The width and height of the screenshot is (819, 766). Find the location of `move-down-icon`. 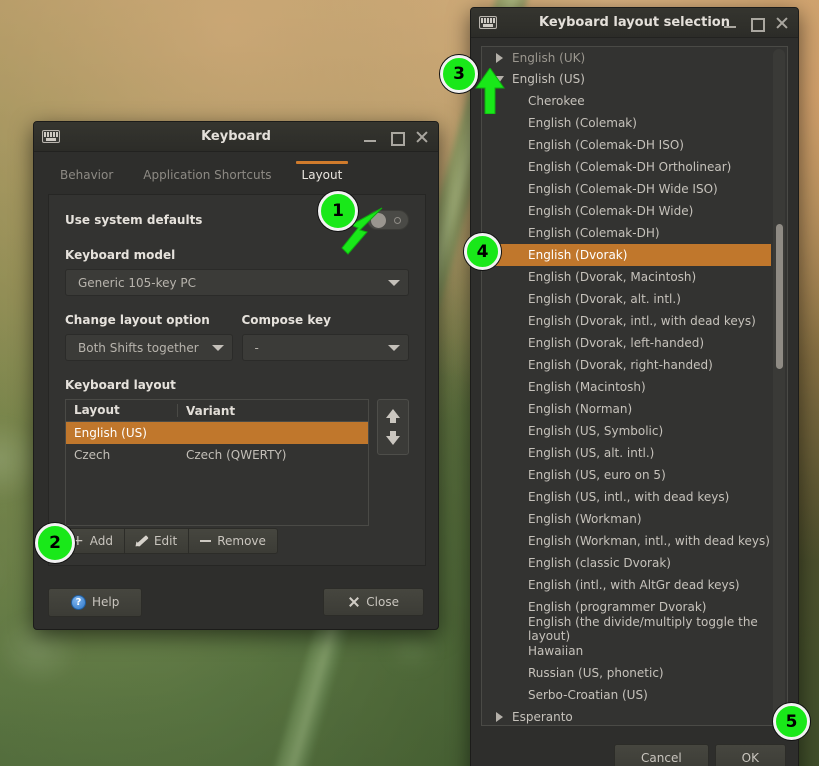

move-down-icon is located at coordinates (393, 438).